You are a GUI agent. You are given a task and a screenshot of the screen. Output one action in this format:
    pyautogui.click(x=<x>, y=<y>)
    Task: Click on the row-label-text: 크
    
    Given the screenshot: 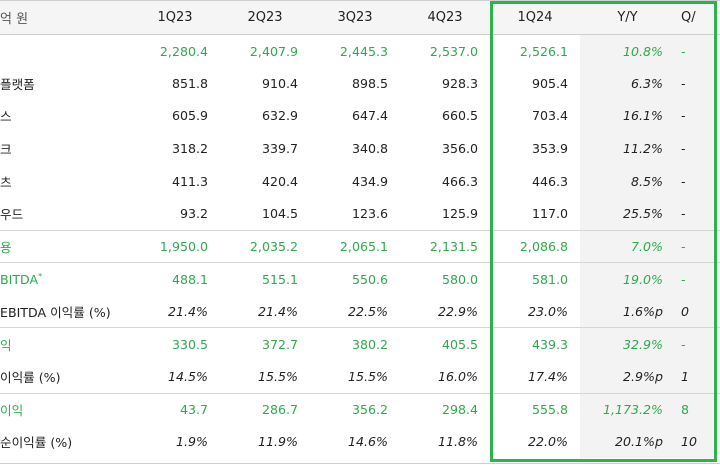 What is the action you would take?
    pyautogui.click(x=6, y=150)
    